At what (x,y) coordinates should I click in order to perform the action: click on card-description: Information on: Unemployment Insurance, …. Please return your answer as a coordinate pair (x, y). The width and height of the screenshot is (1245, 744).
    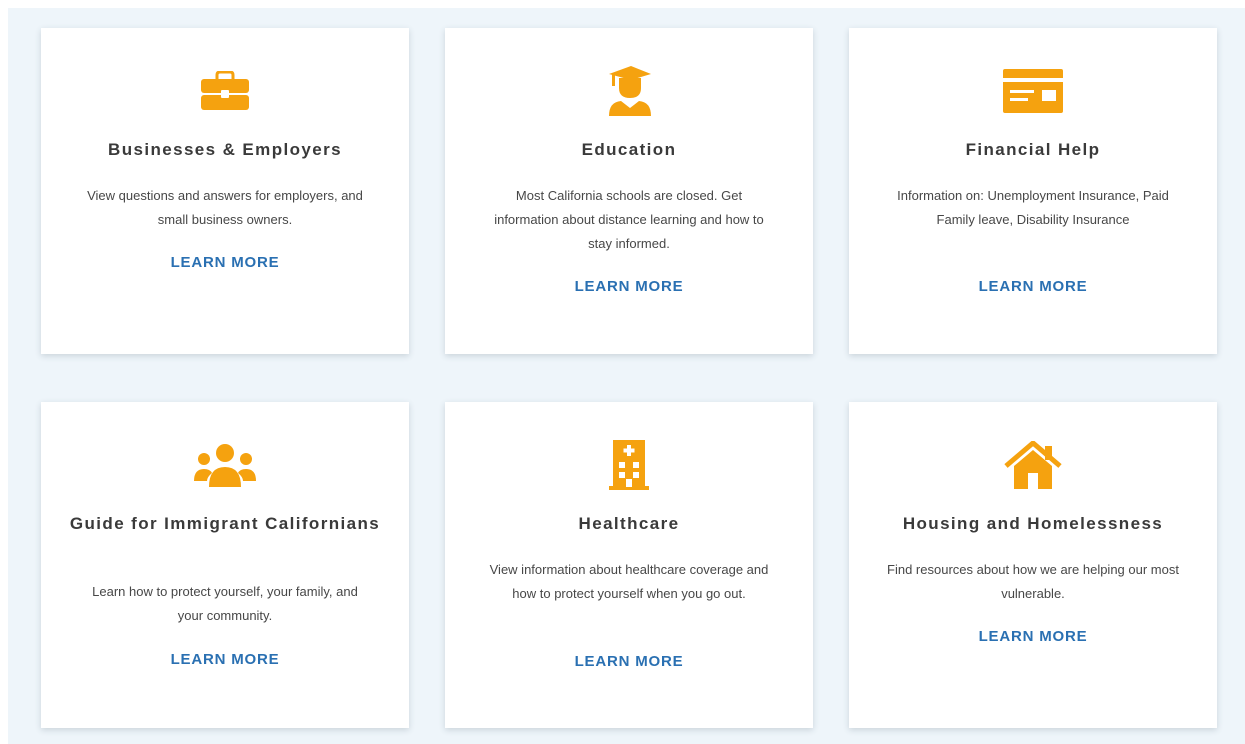
    Looking at the image, I should click on (1033, 207).